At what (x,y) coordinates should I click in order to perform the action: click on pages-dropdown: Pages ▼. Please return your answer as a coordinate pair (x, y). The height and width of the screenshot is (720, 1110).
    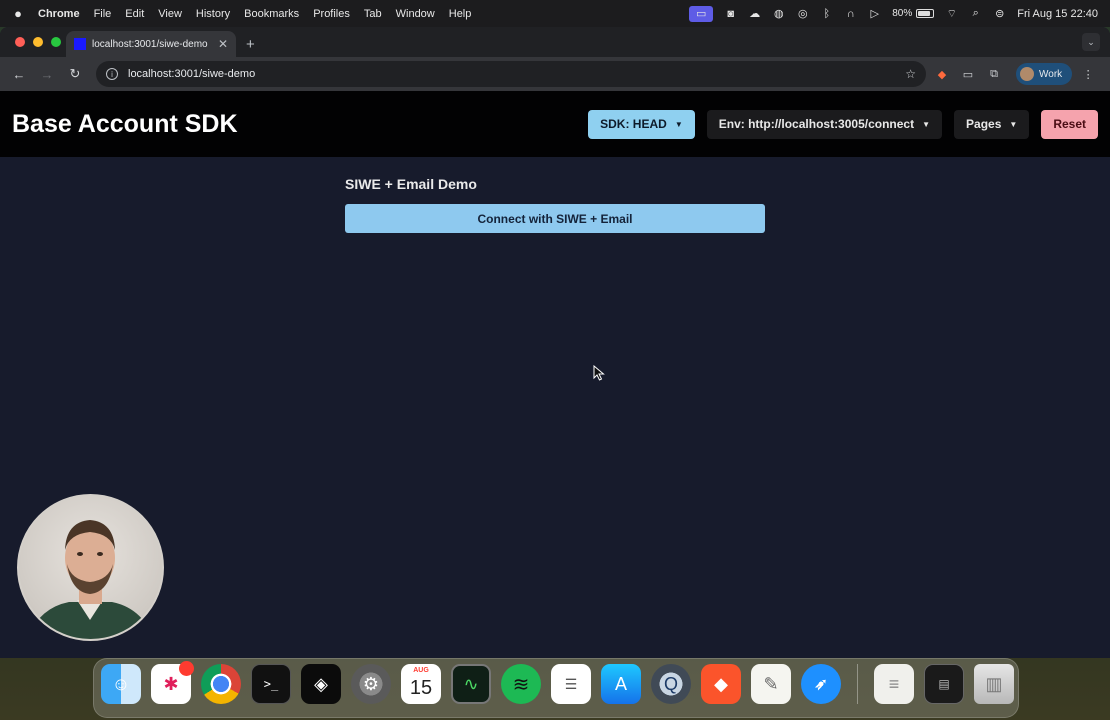
    Looking at the image, I should click on (992, 124).